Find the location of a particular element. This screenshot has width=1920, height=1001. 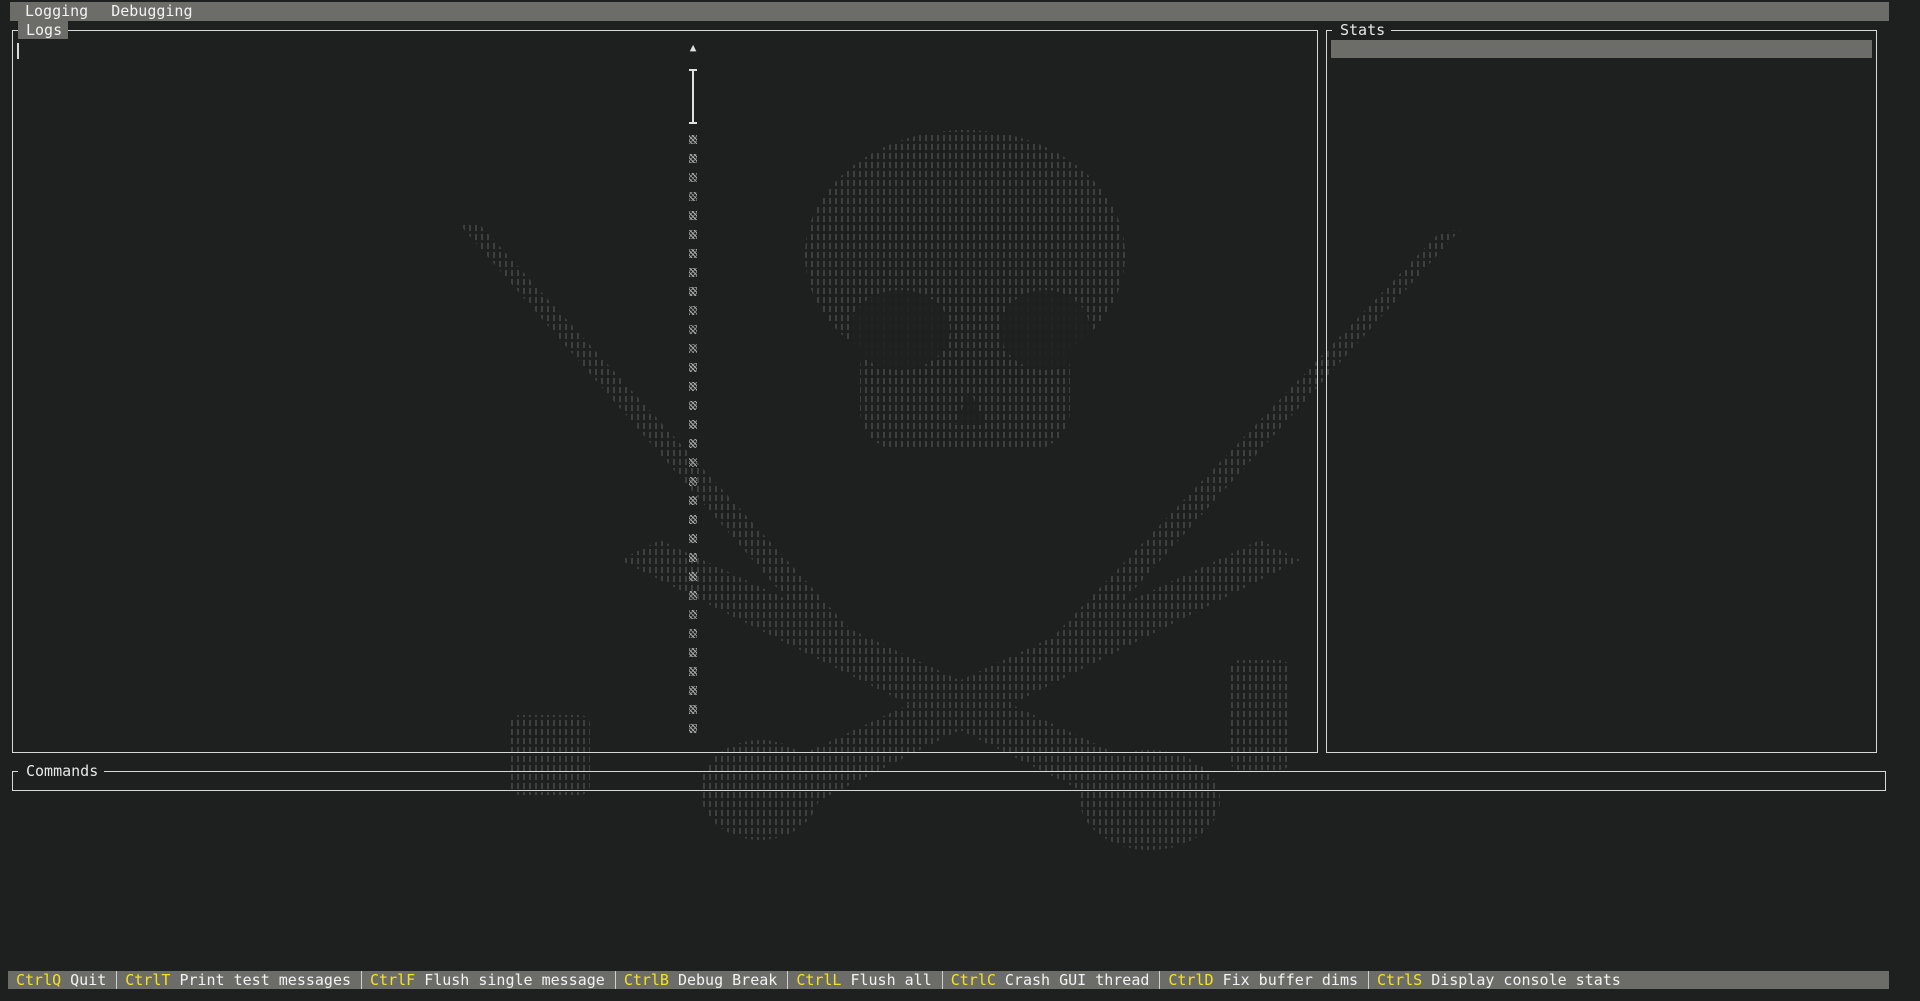

shortcut-key: CtrlT is located at coordinates (148, 980).